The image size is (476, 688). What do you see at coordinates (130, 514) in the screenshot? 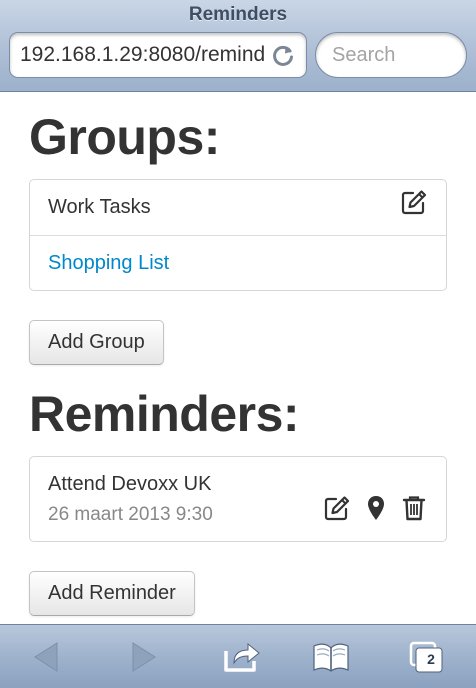
I see `reminder-date: 26 maart 2013 9:30` at bounding box center [130, 514].